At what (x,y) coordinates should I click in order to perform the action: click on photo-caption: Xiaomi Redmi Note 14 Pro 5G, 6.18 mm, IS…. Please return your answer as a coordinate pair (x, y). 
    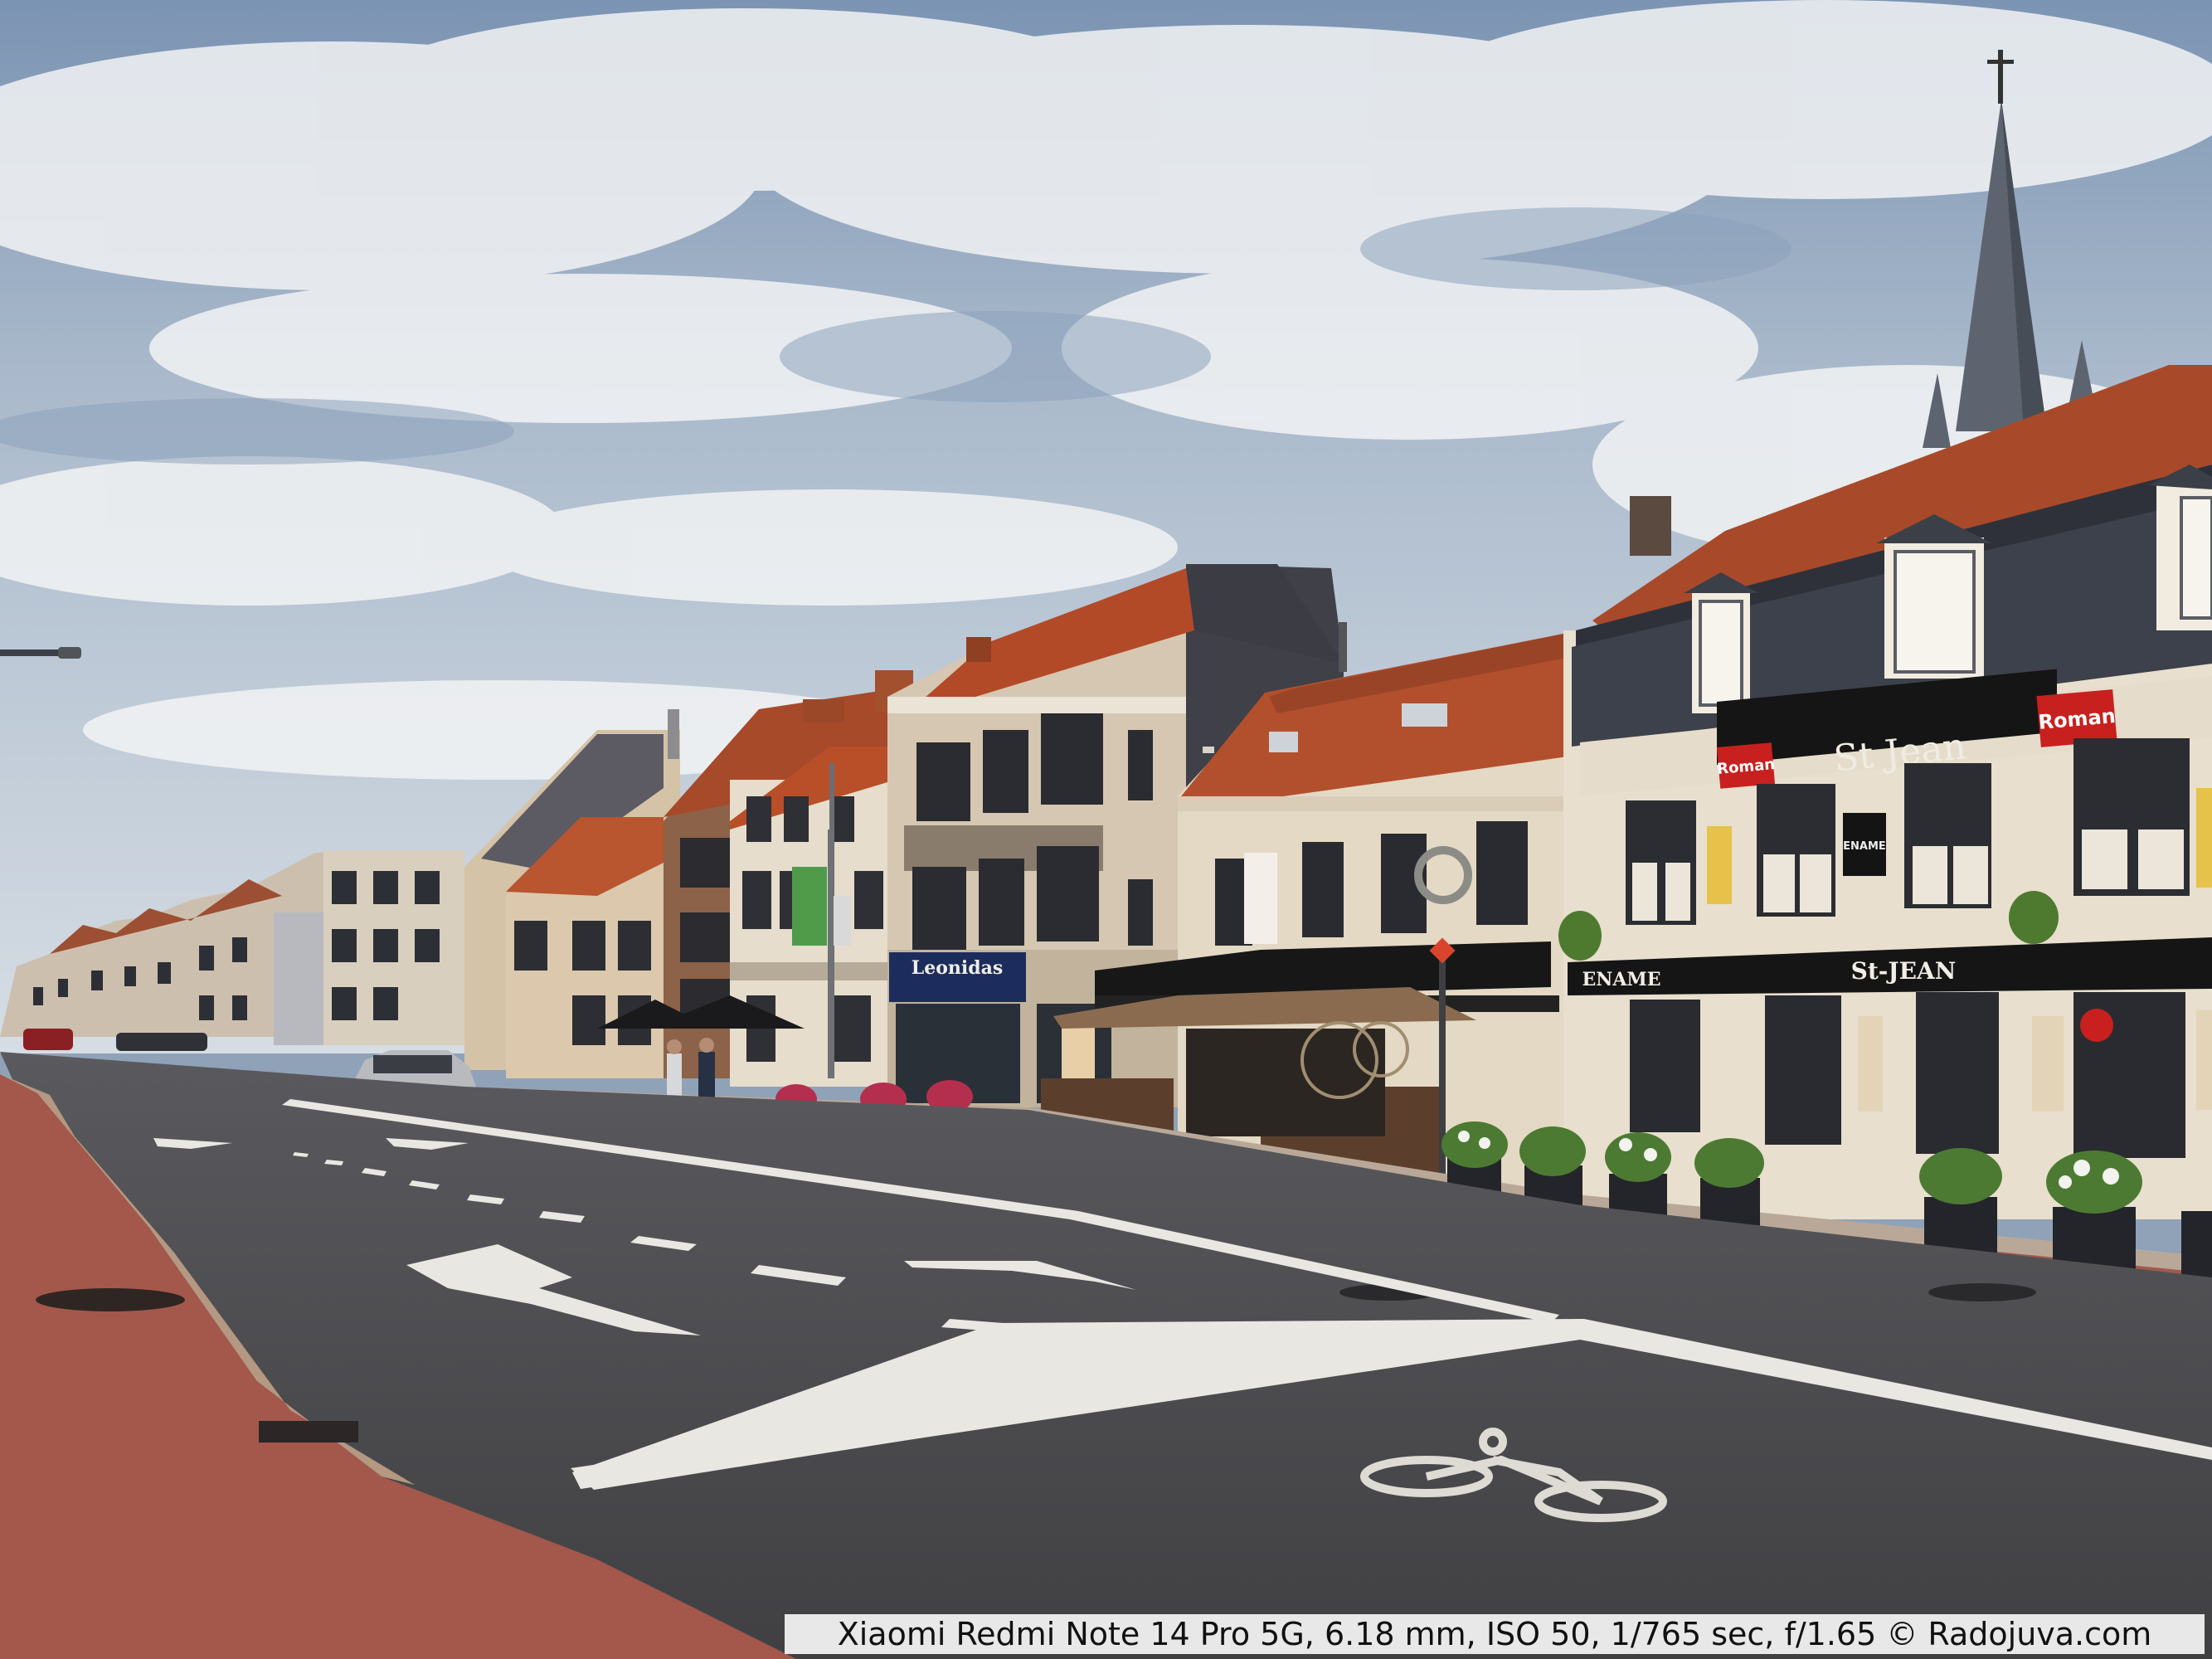
    Looking at the image, I should click on (1495, 1634).